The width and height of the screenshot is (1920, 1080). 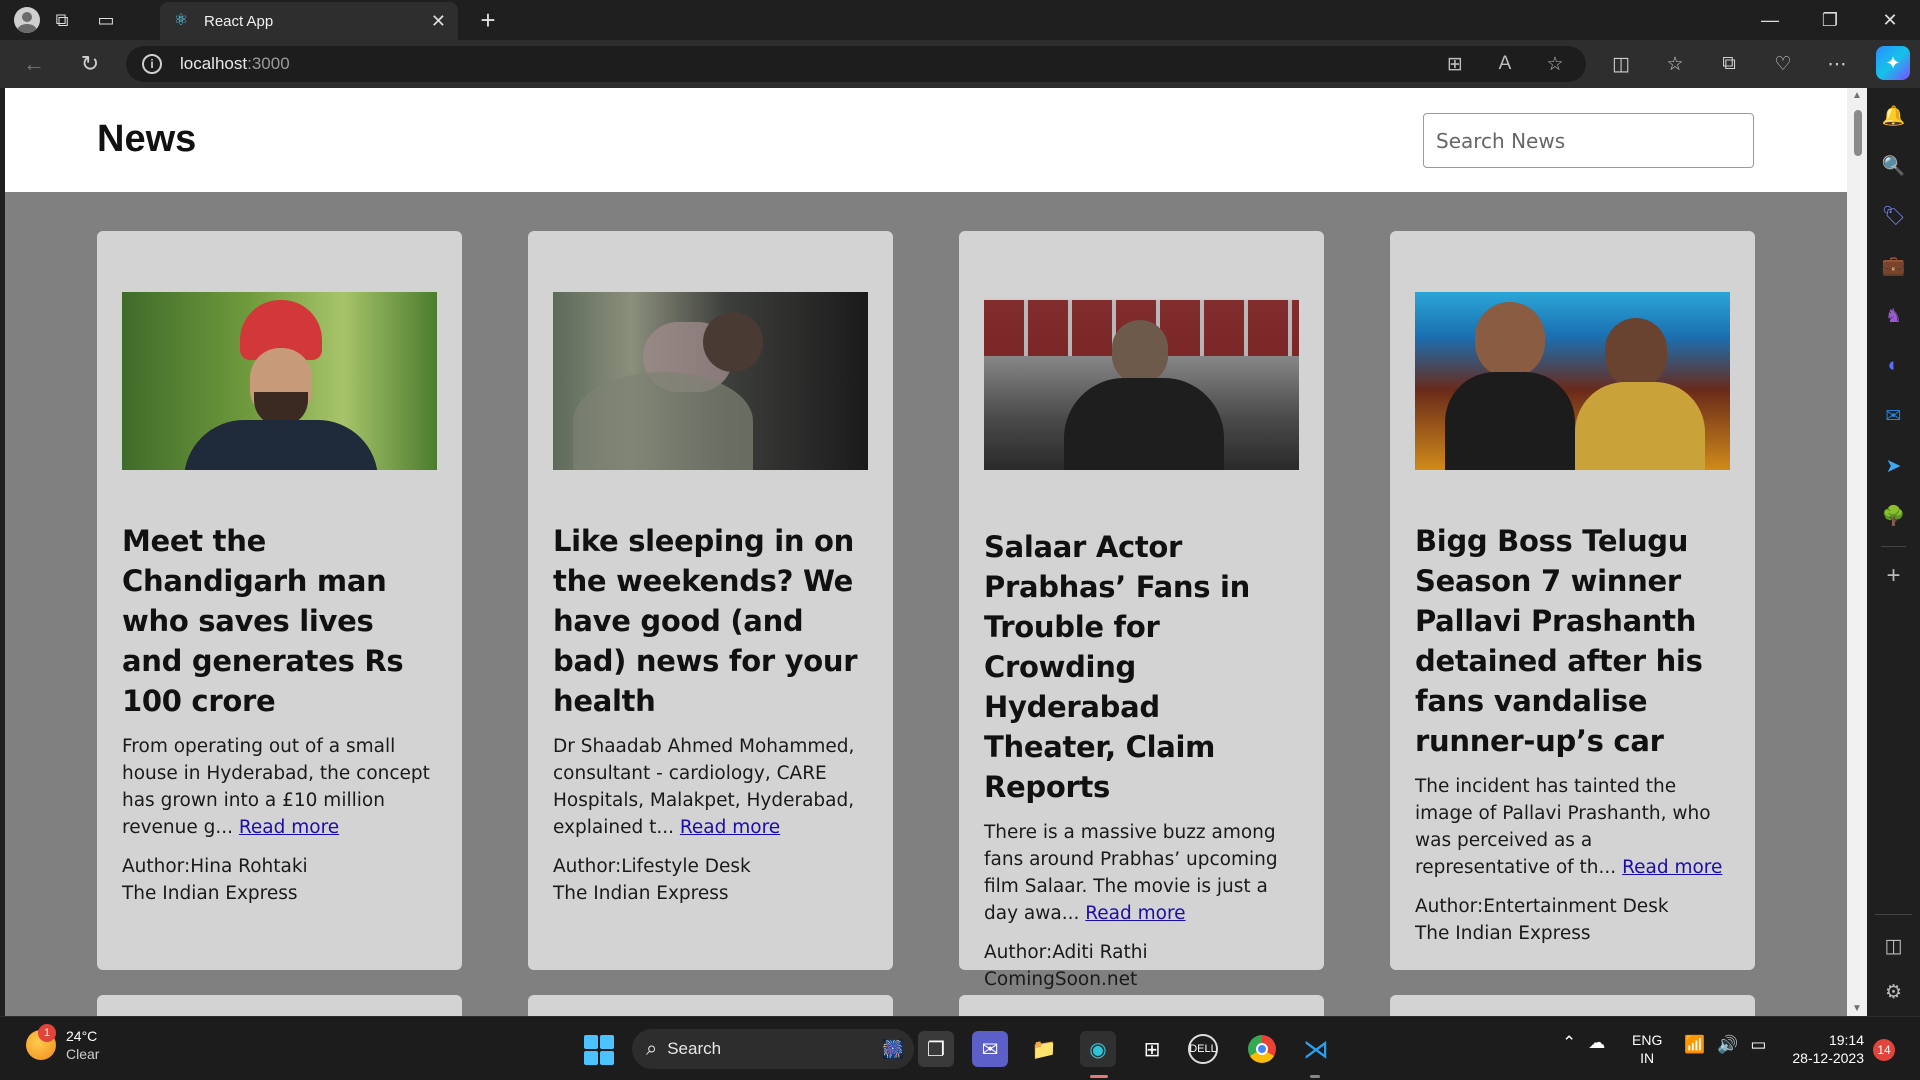 What do you see at coordinates (1569, 1043) in the screenshot?
I see `show-hidden-icons-icon: ⌃` at bounding box center [1569, 1043].